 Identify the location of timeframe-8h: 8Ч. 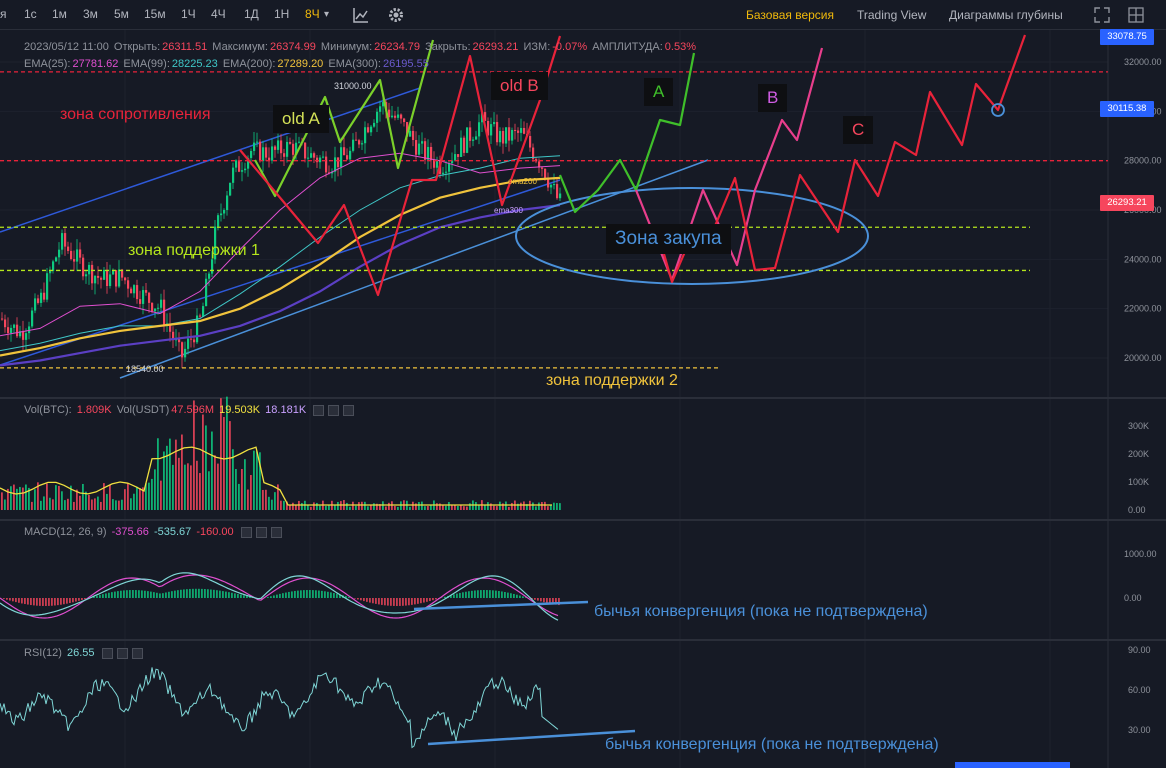
(312, 14).